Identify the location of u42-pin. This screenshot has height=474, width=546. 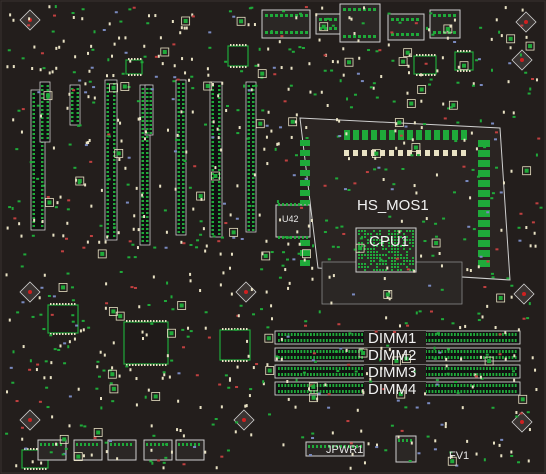
(287, 204).